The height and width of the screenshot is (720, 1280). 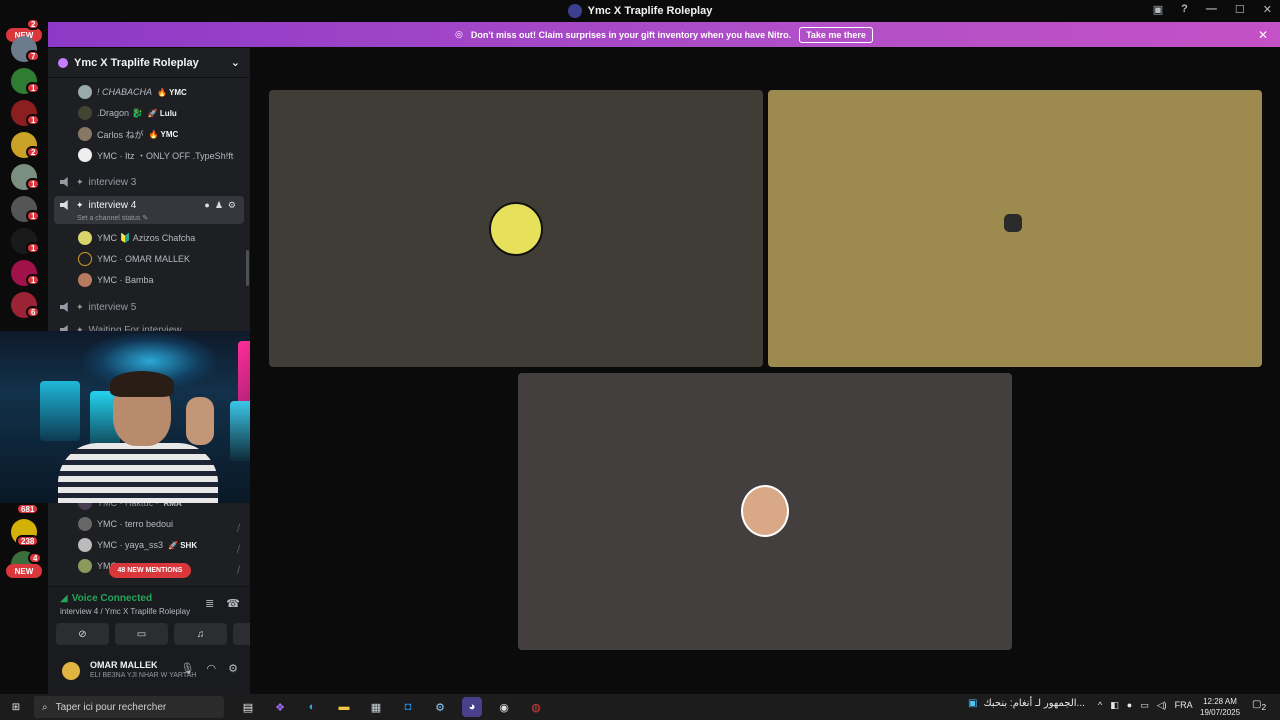 What do you see at coordinates (1220, 707) in the screenshot?
I see `taskbar-clock: 12:28 AM 19/07/2025` at bounding box center [1220, 707].